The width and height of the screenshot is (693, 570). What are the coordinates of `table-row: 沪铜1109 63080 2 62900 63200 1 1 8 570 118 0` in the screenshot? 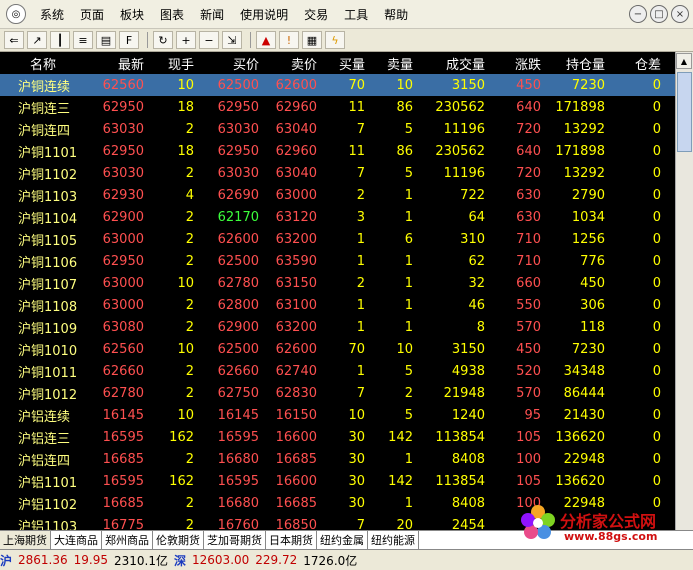 It's located at (337, 327).